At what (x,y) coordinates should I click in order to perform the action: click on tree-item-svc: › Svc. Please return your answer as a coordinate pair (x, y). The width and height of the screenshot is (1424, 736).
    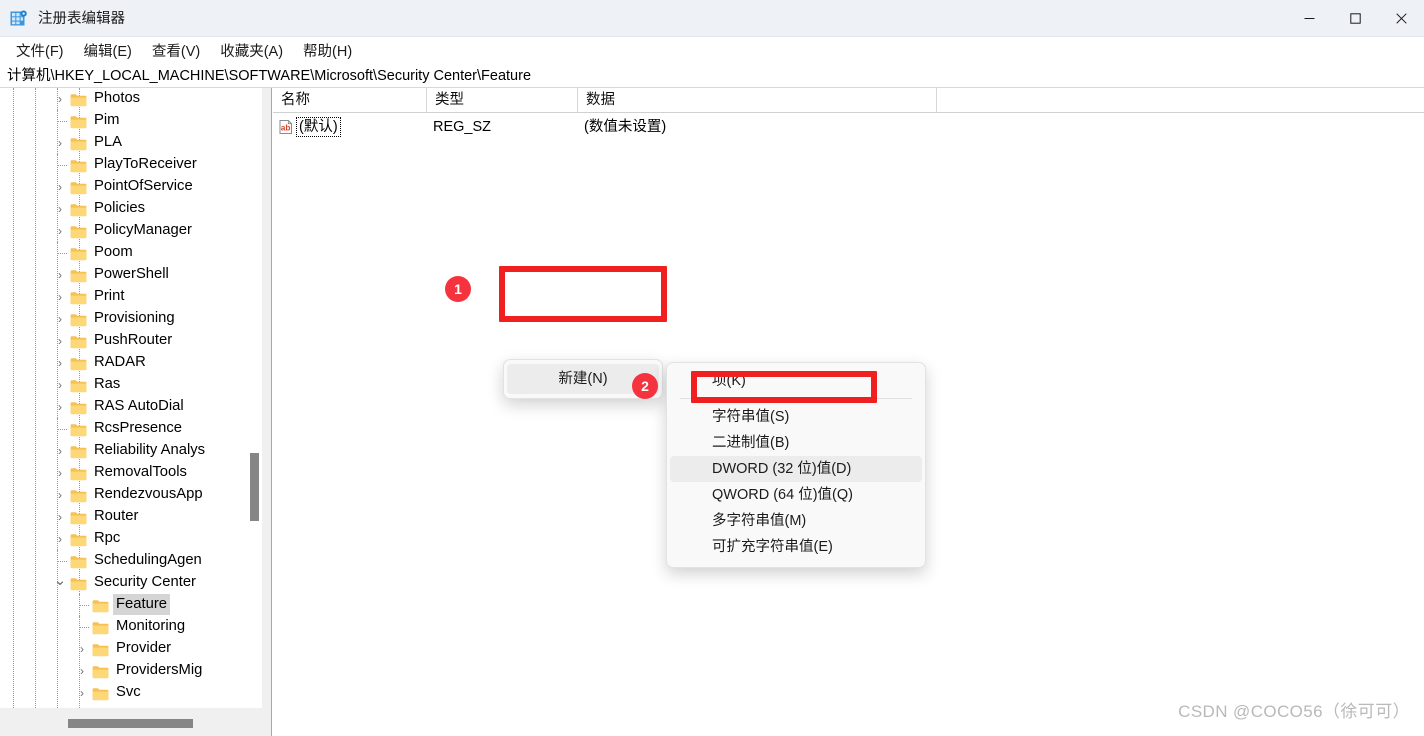
    Looking at the image, I should click on (128, 693).